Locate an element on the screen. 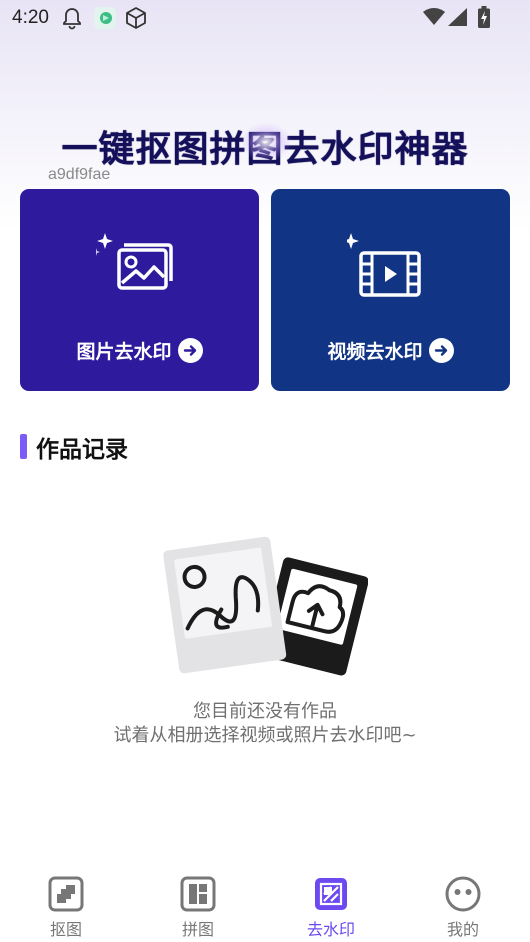 This screenshot has width=530, height=942. nav-item-cutout: 抠图 is located at coordinates (66, 908).